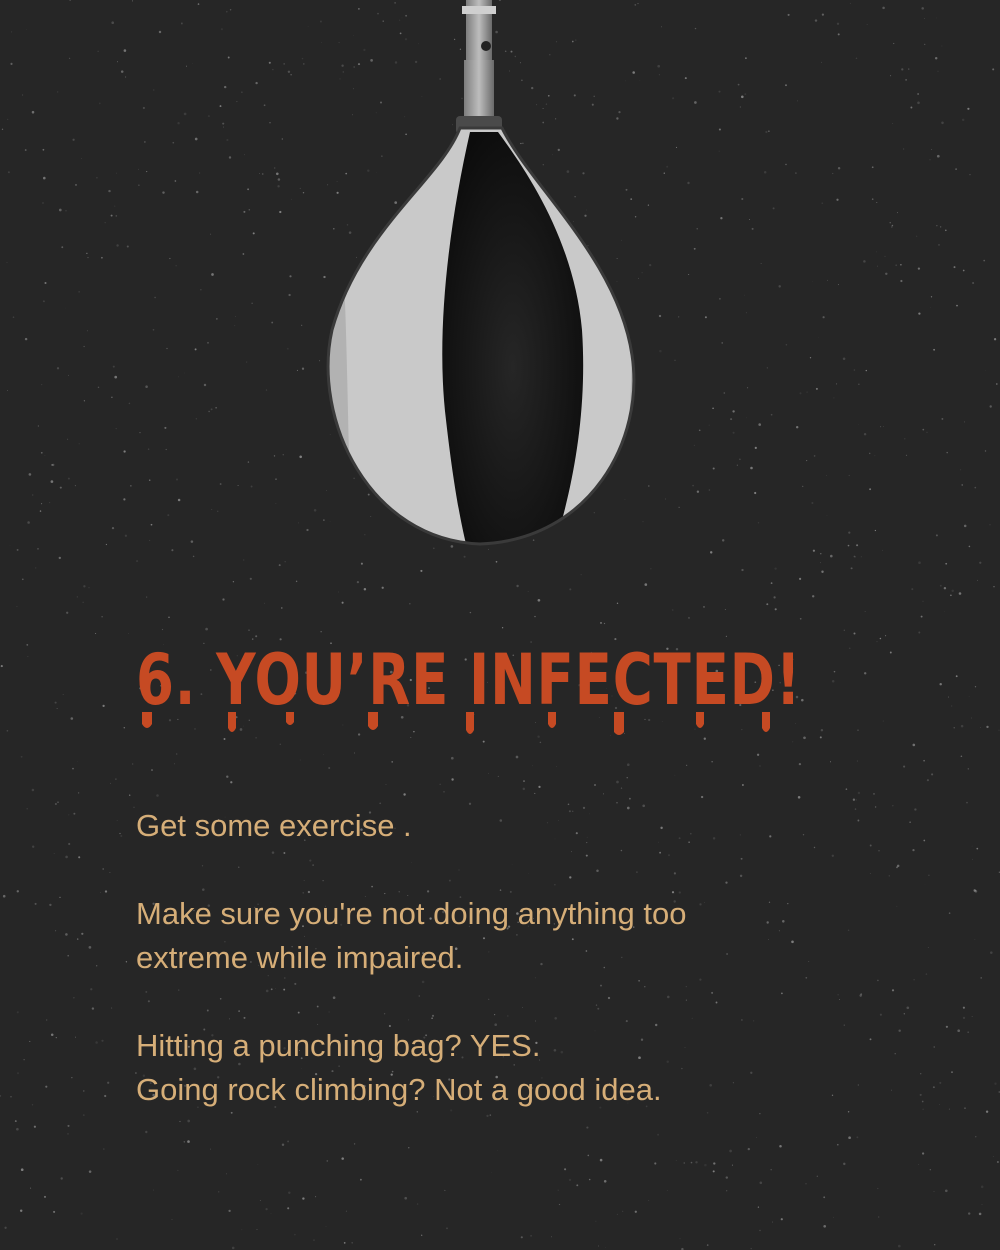  I want to click on body-line: Get some exercise ., so click(274, 825).